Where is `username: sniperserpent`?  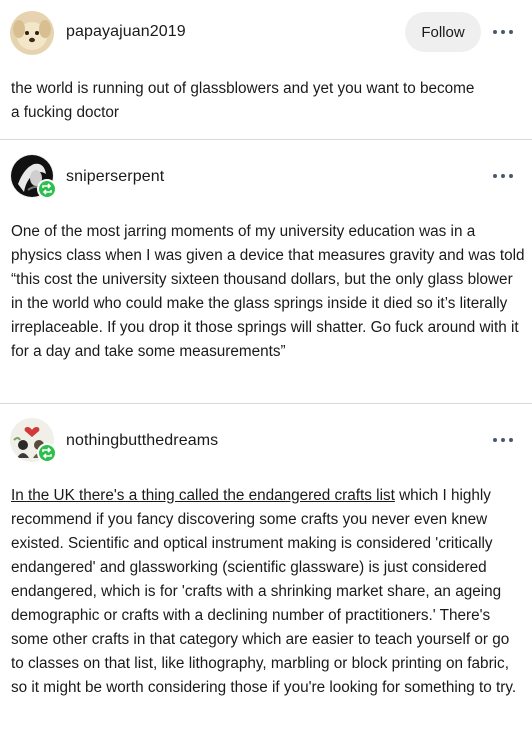 username: sniperserpent is located at coordinates (115, 177).